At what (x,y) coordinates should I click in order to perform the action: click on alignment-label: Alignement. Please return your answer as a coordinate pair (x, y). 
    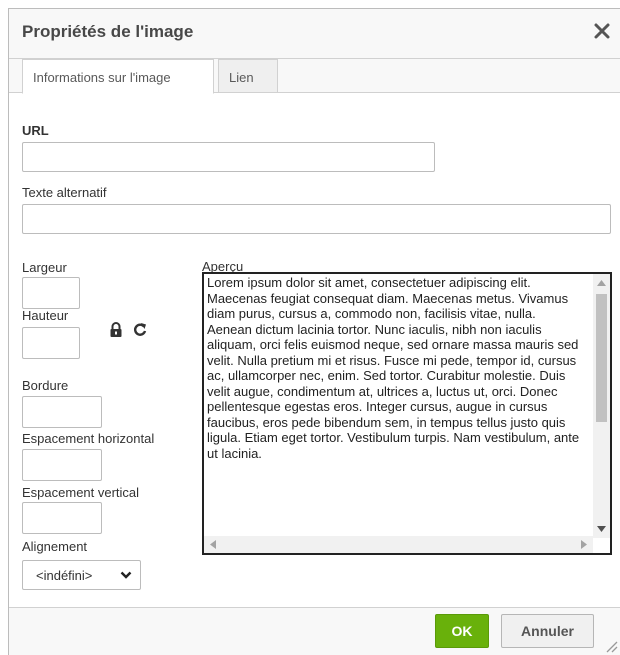
    Looking at the image, I should click on (55, 546).